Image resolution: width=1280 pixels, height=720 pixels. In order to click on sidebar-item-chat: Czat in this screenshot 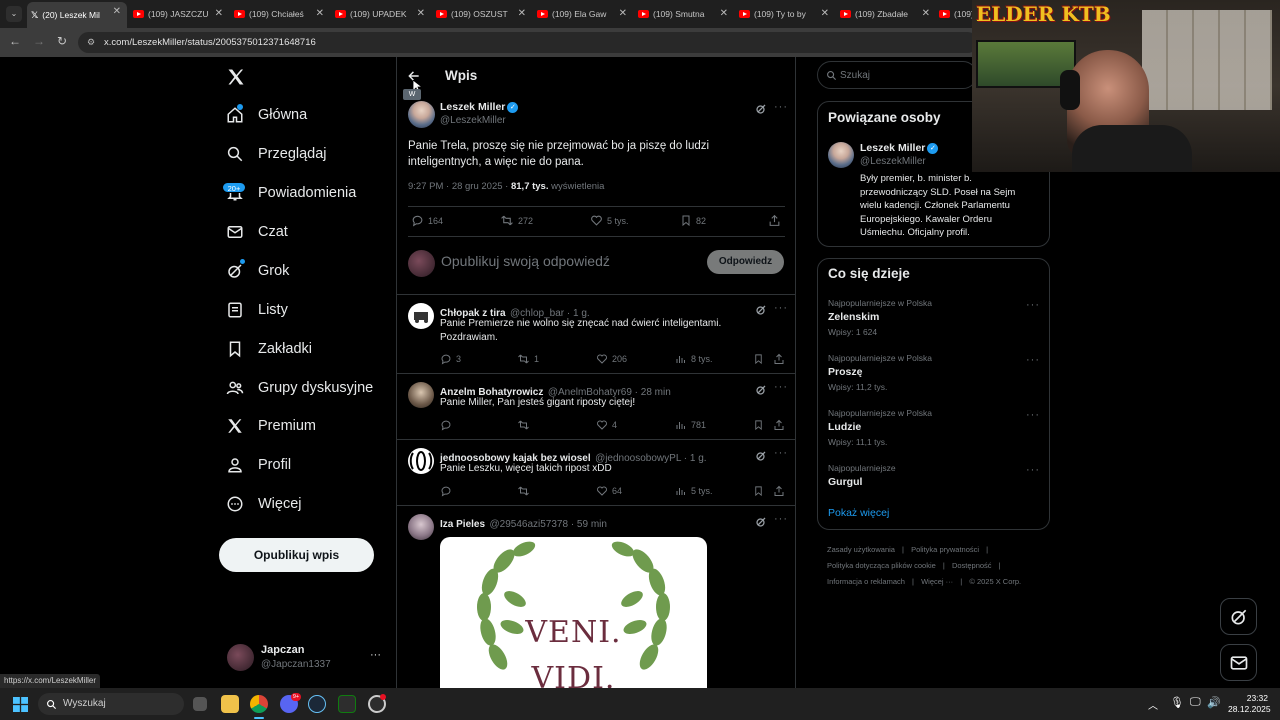, I will do `click(257, 232)`.